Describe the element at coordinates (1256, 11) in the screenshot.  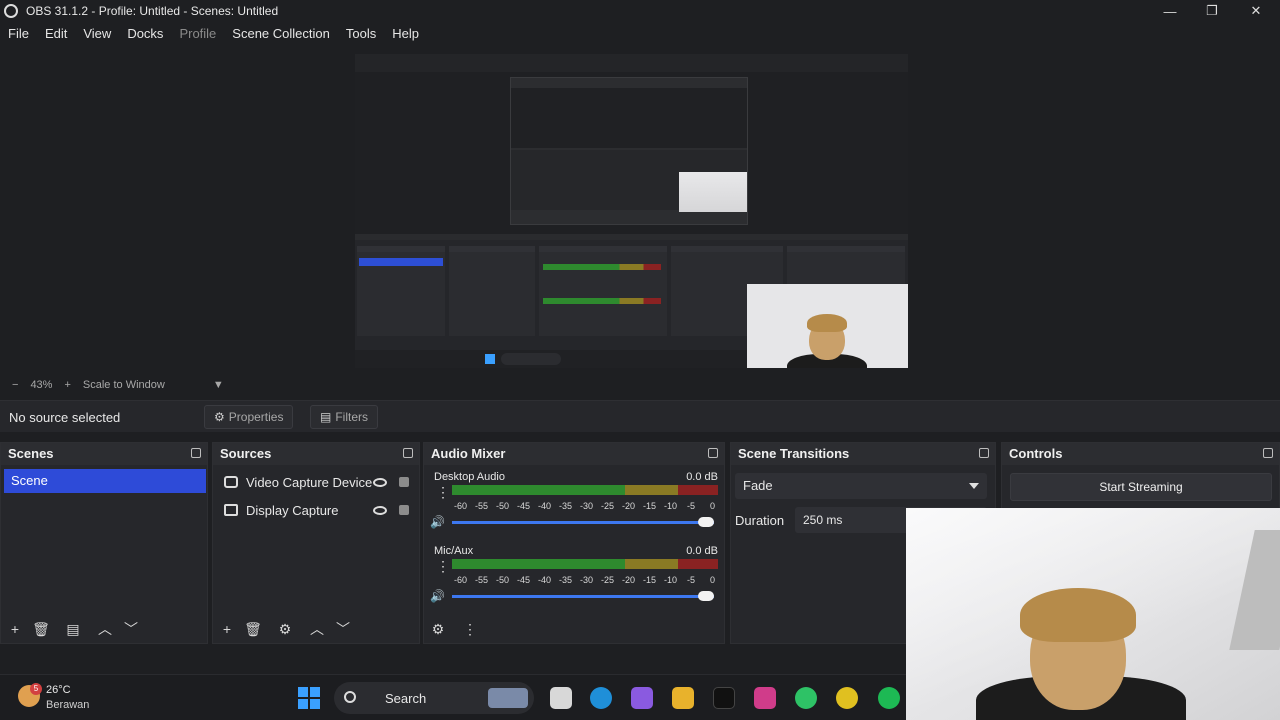
I see `close-icon: ✕` at that location.